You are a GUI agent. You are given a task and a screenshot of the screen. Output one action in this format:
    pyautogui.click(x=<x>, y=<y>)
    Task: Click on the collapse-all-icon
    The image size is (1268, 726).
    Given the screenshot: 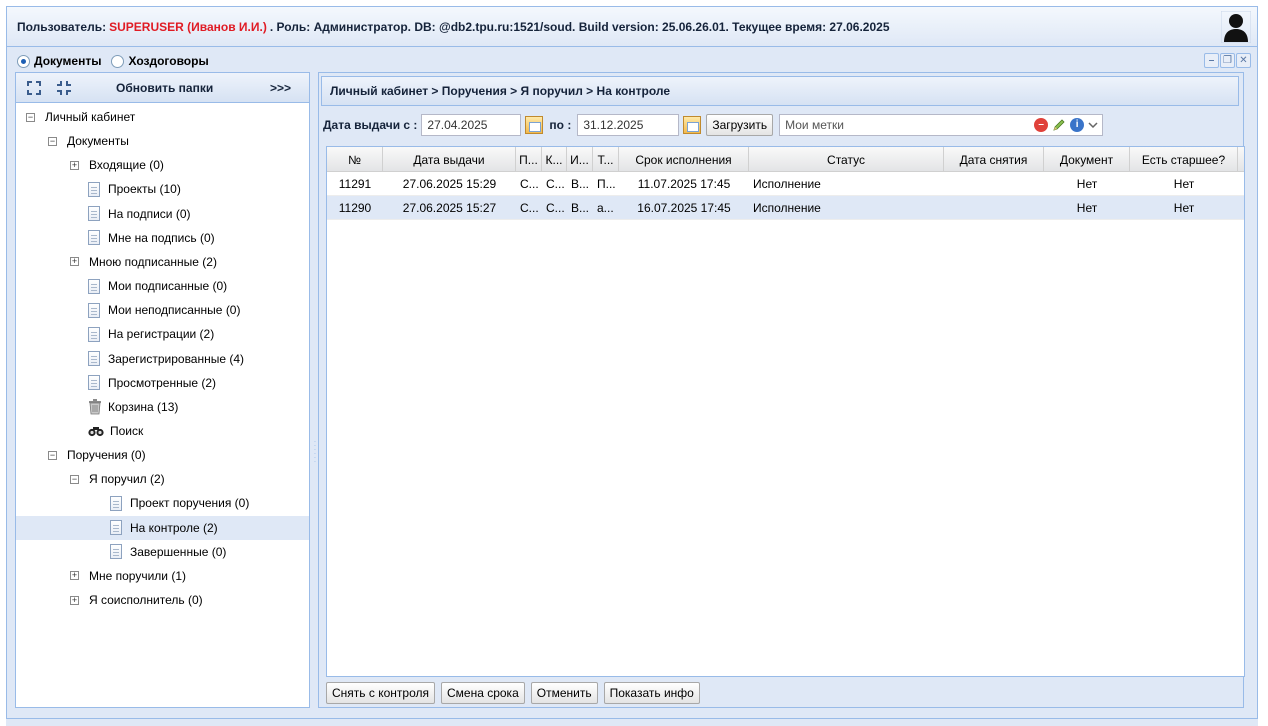 What is the action you would take?
    pyautogui.click(x=64, y=88)
    